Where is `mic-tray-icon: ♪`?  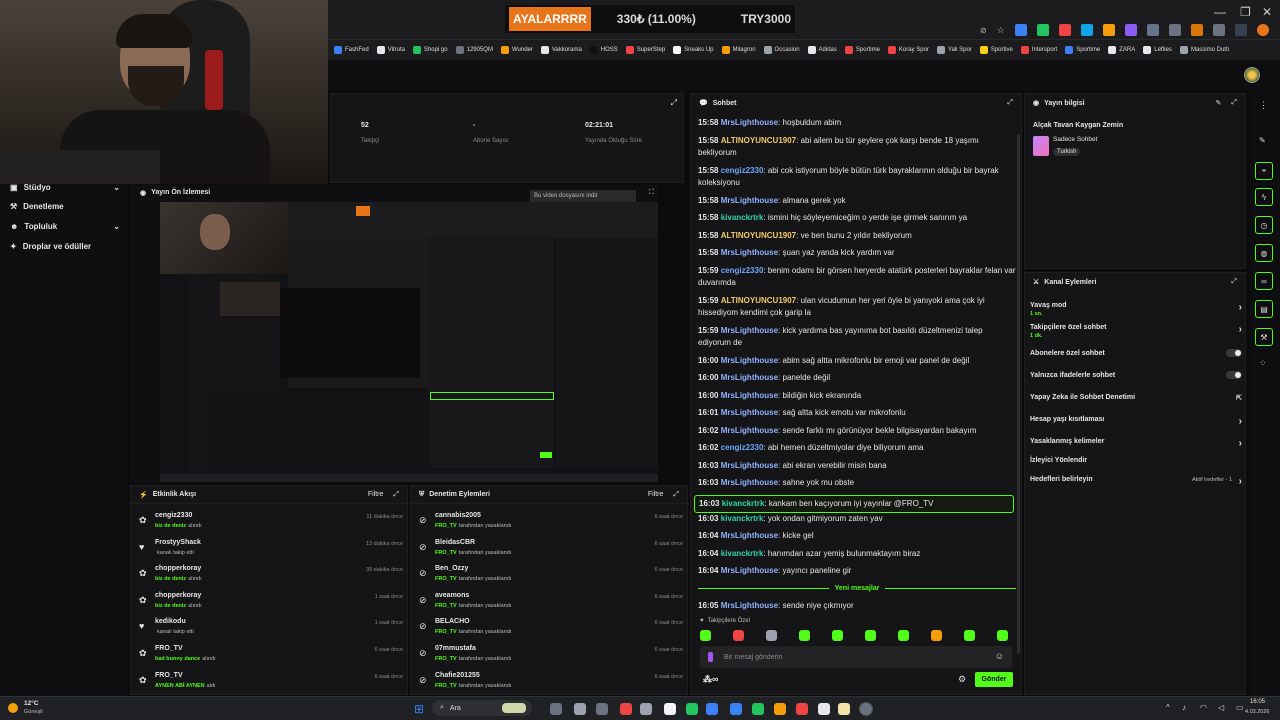
mic-tray-icon: ♪ is located at coordinates (1184, 707).